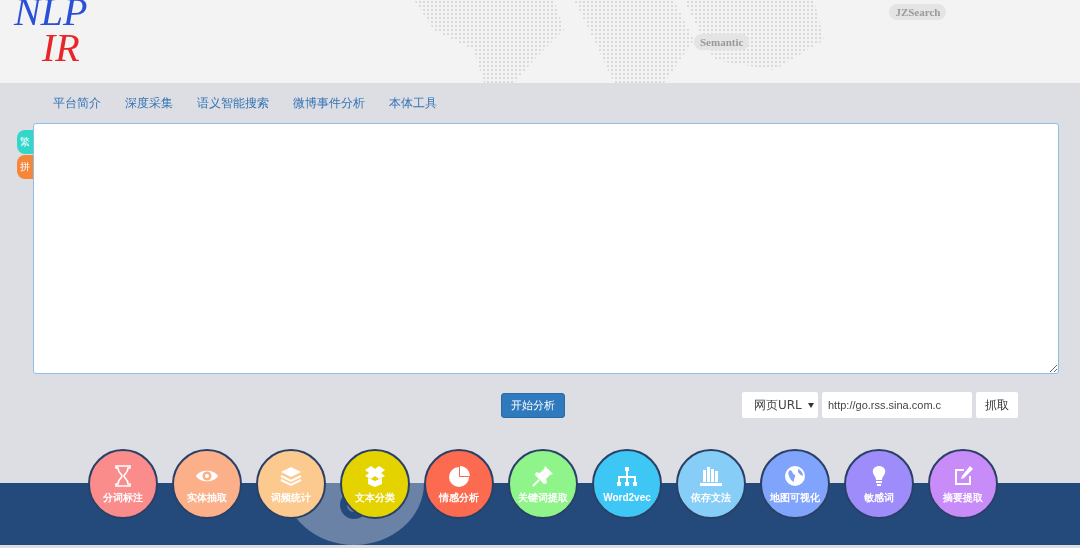 This screenshot has height=548, width=1080. What do you see at coordinates (77, 103) in the screenshot?
I see `nav-link: 平台简介` at bounding box center [77, 103].